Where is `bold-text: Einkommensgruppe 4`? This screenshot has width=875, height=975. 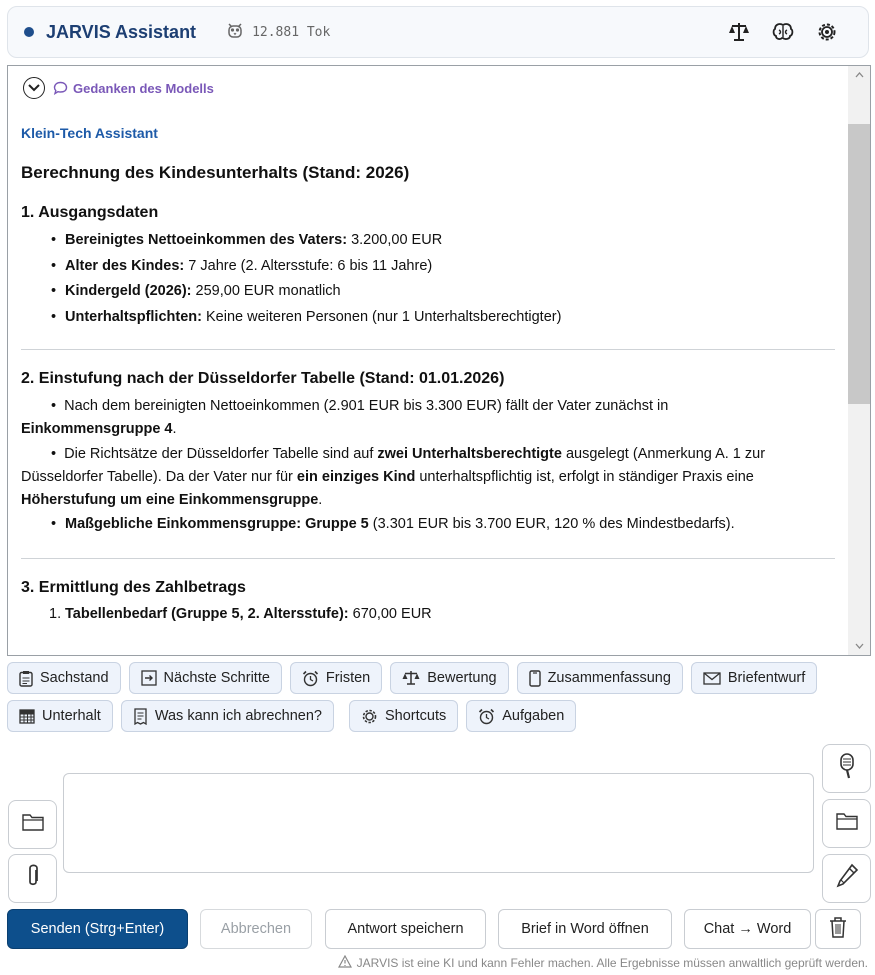 bold-text: Einkommensgruppe 4 is located at coordinates (97, 429).